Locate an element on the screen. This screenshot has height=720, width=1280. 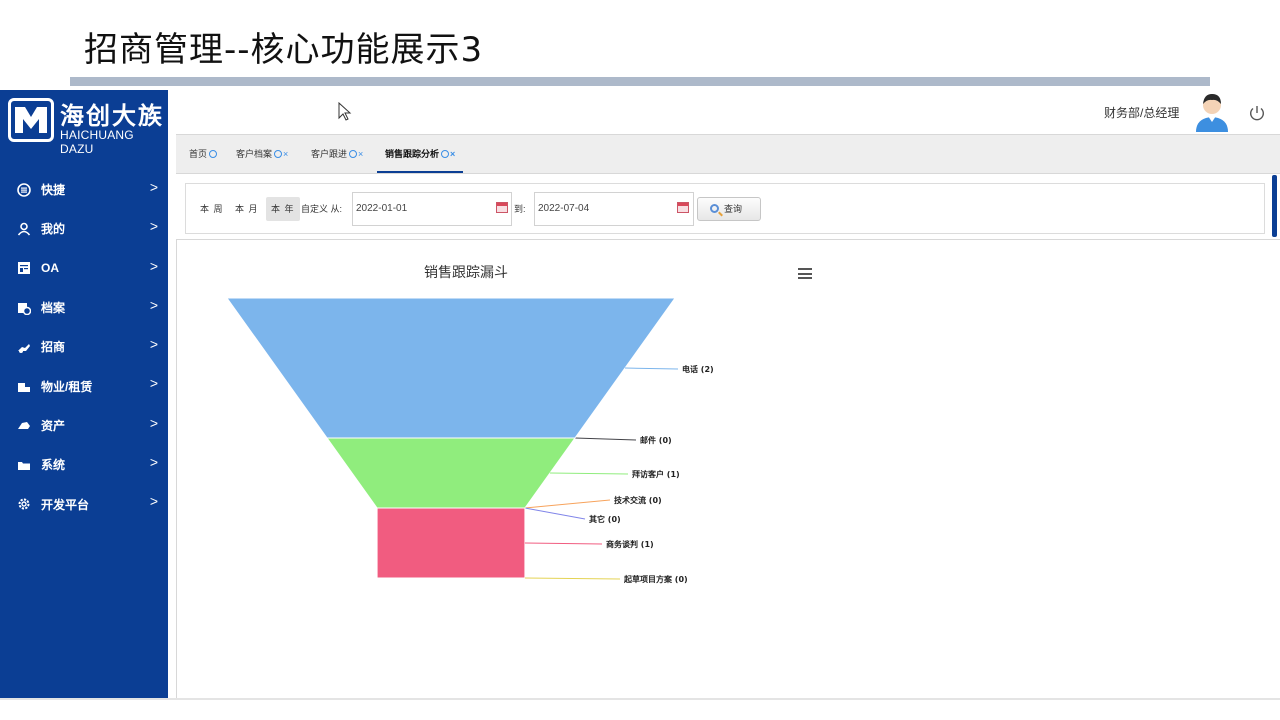
funnel-label: 拜访客户 (1) is located at coordinates (656, 474).